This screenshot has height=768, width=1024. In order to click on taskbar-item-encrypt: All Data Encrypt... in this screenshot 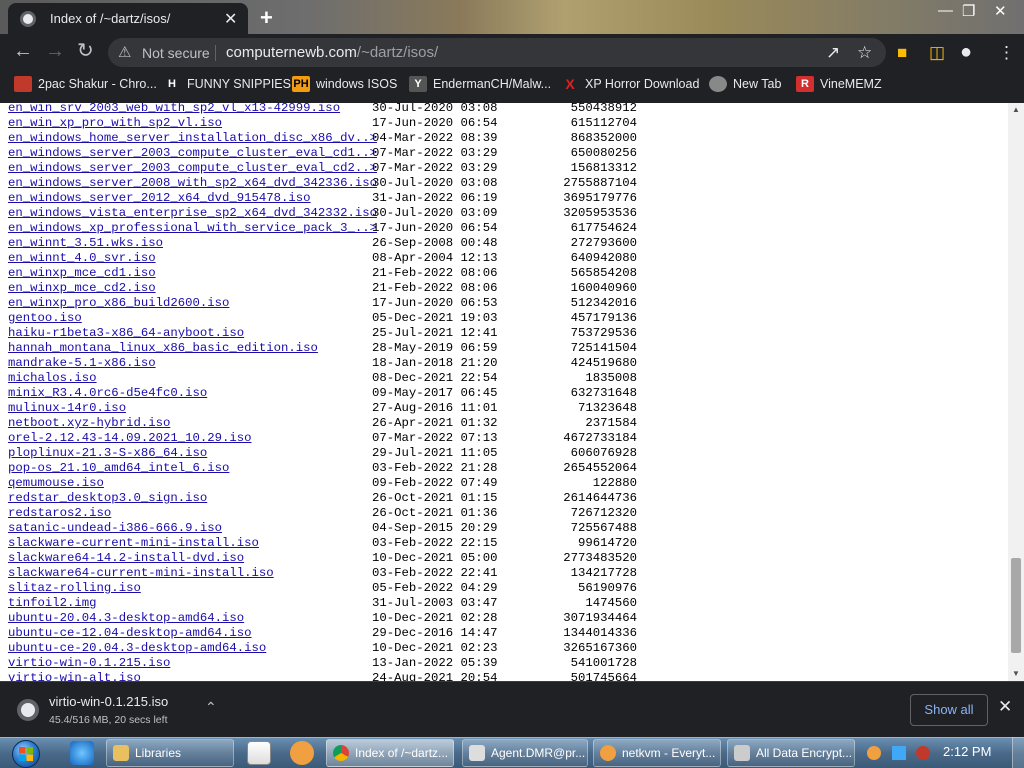, I will do `click(791, 753)`.